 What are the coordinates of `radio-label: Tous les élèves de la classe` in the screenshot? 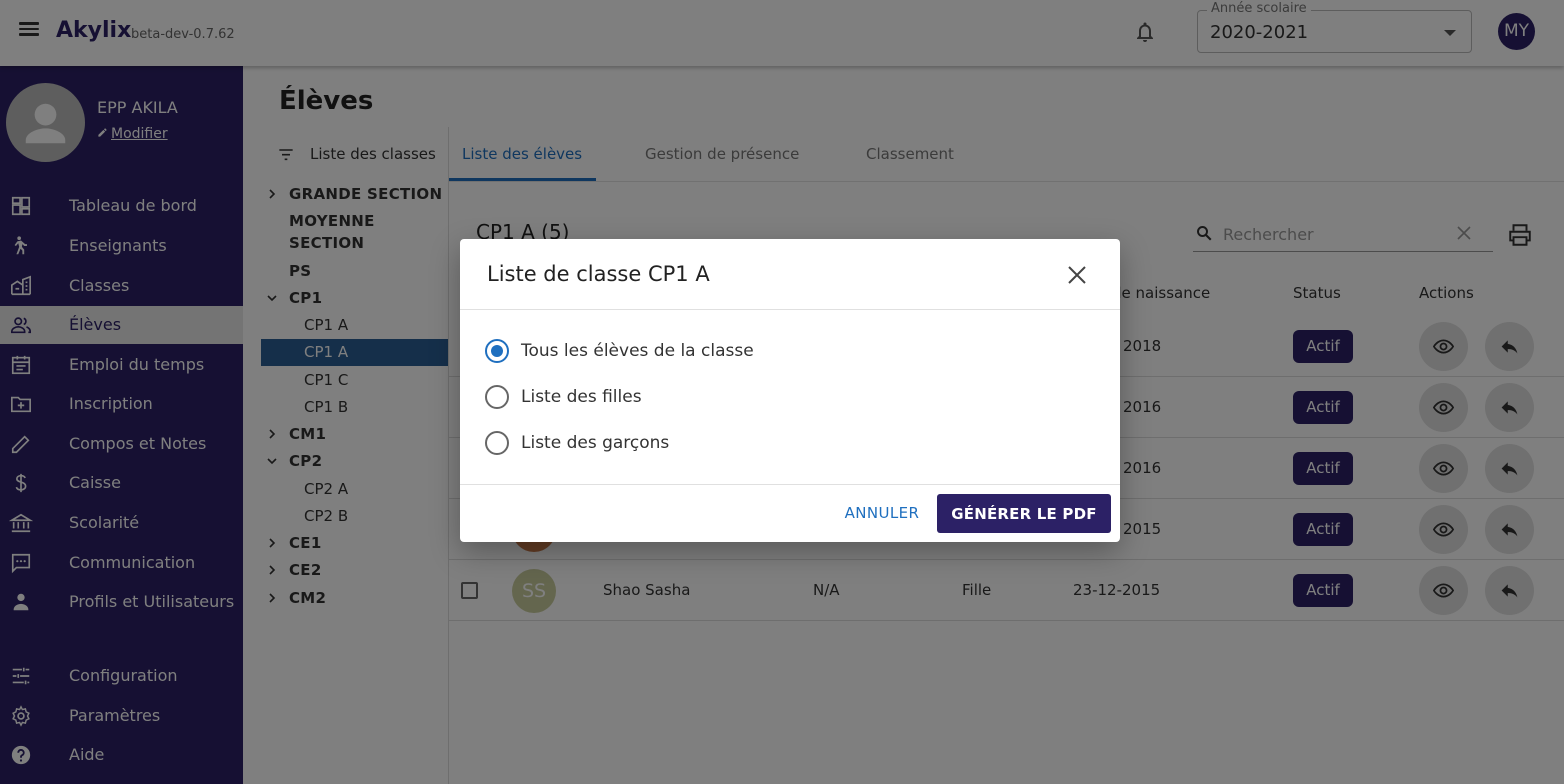 It's located at (637, 351).